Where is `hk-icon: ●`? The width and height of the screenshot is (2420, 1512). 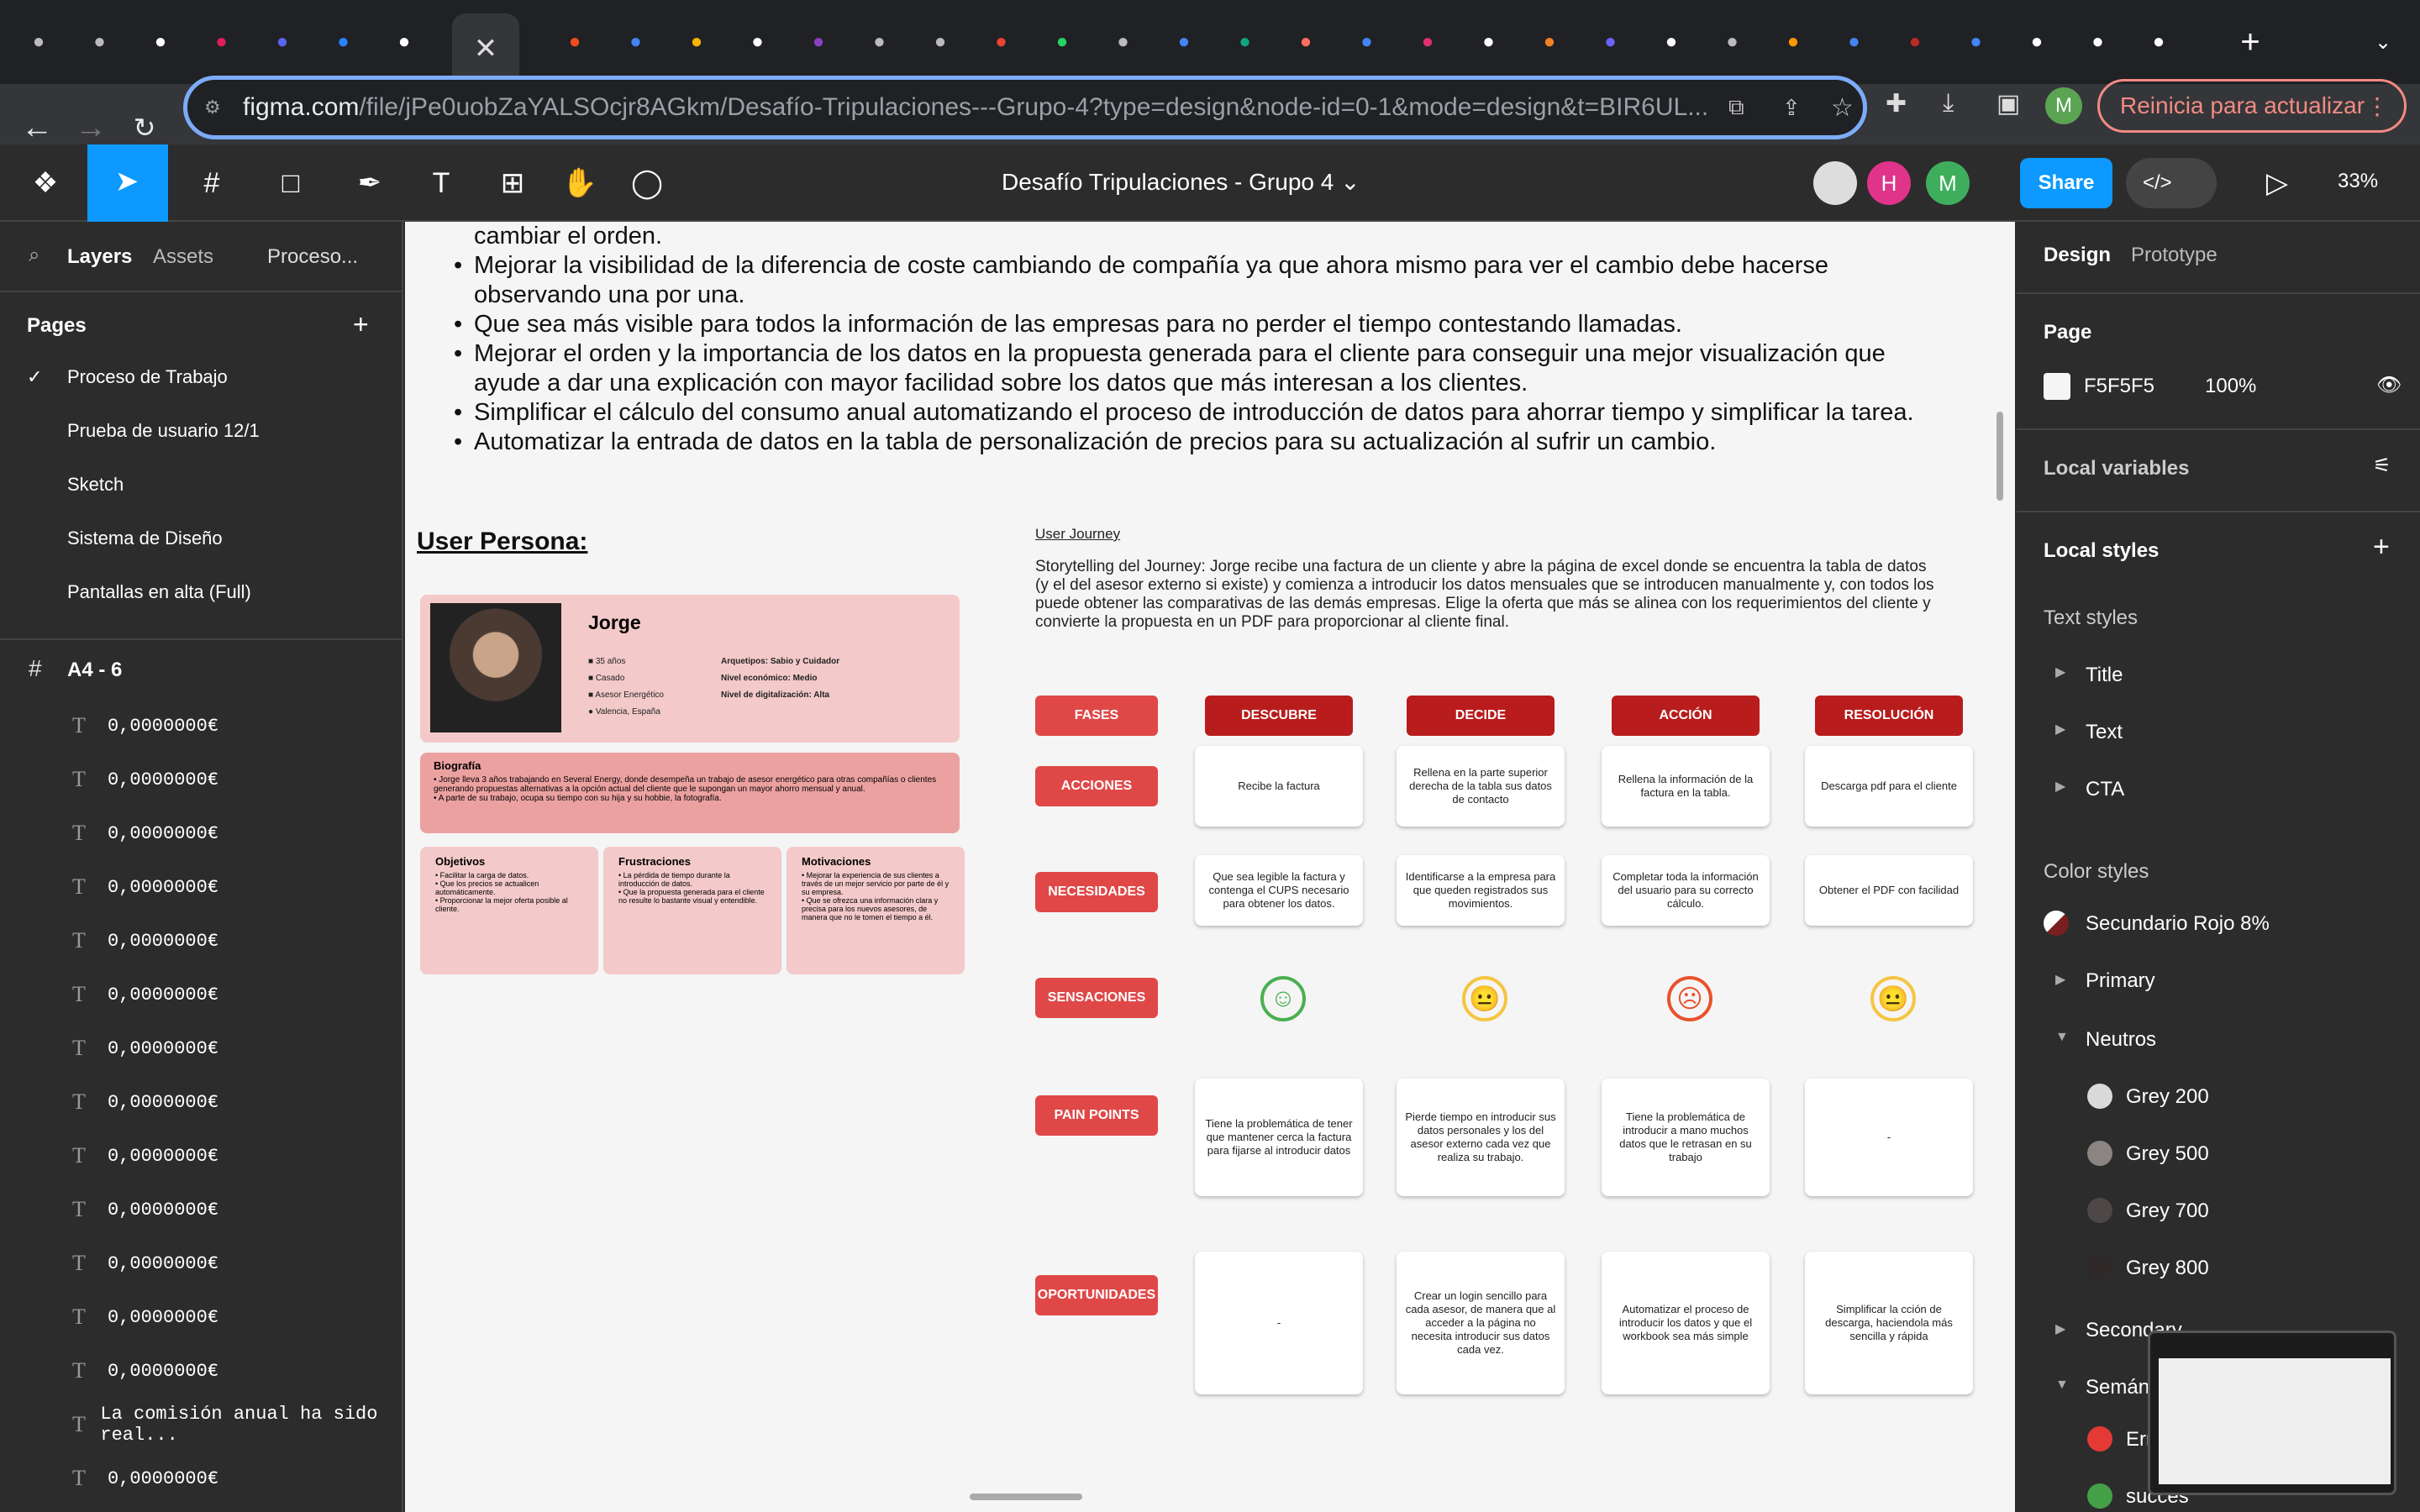 hk-icon: ● is located at coordinates (1549, 42).